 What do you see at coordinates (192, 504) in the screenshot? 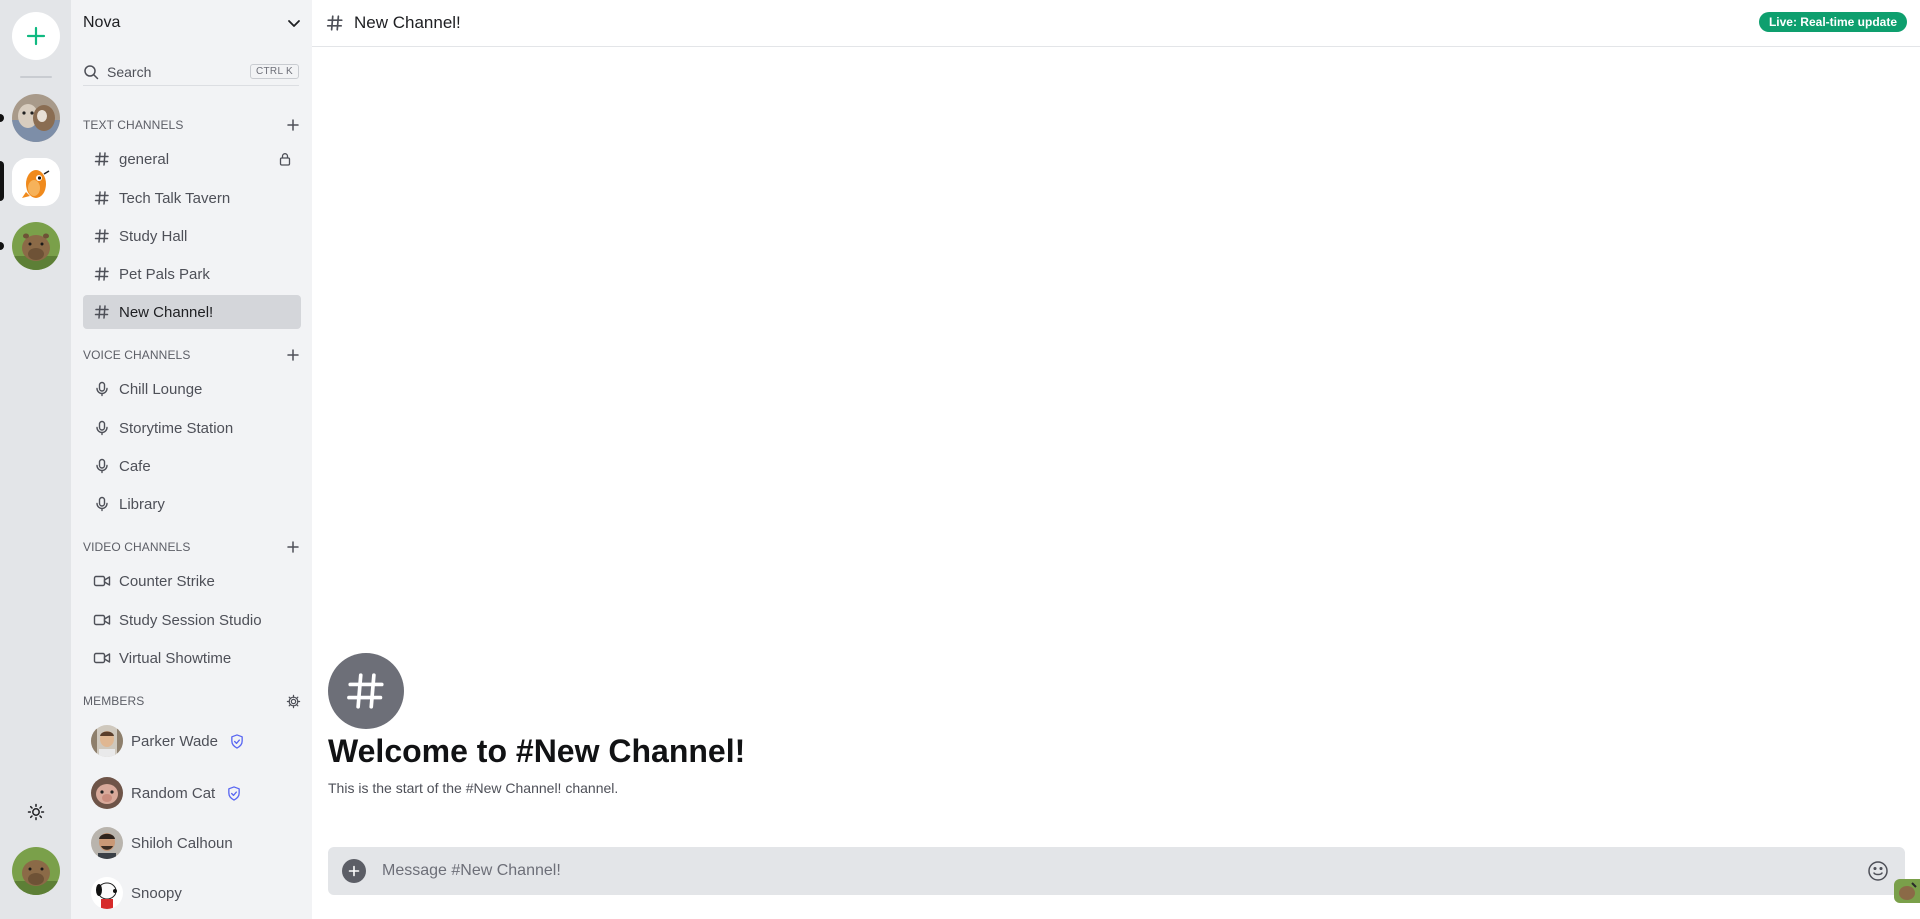
I see `channel-item-library: Library` at bounding box center [192, 504].